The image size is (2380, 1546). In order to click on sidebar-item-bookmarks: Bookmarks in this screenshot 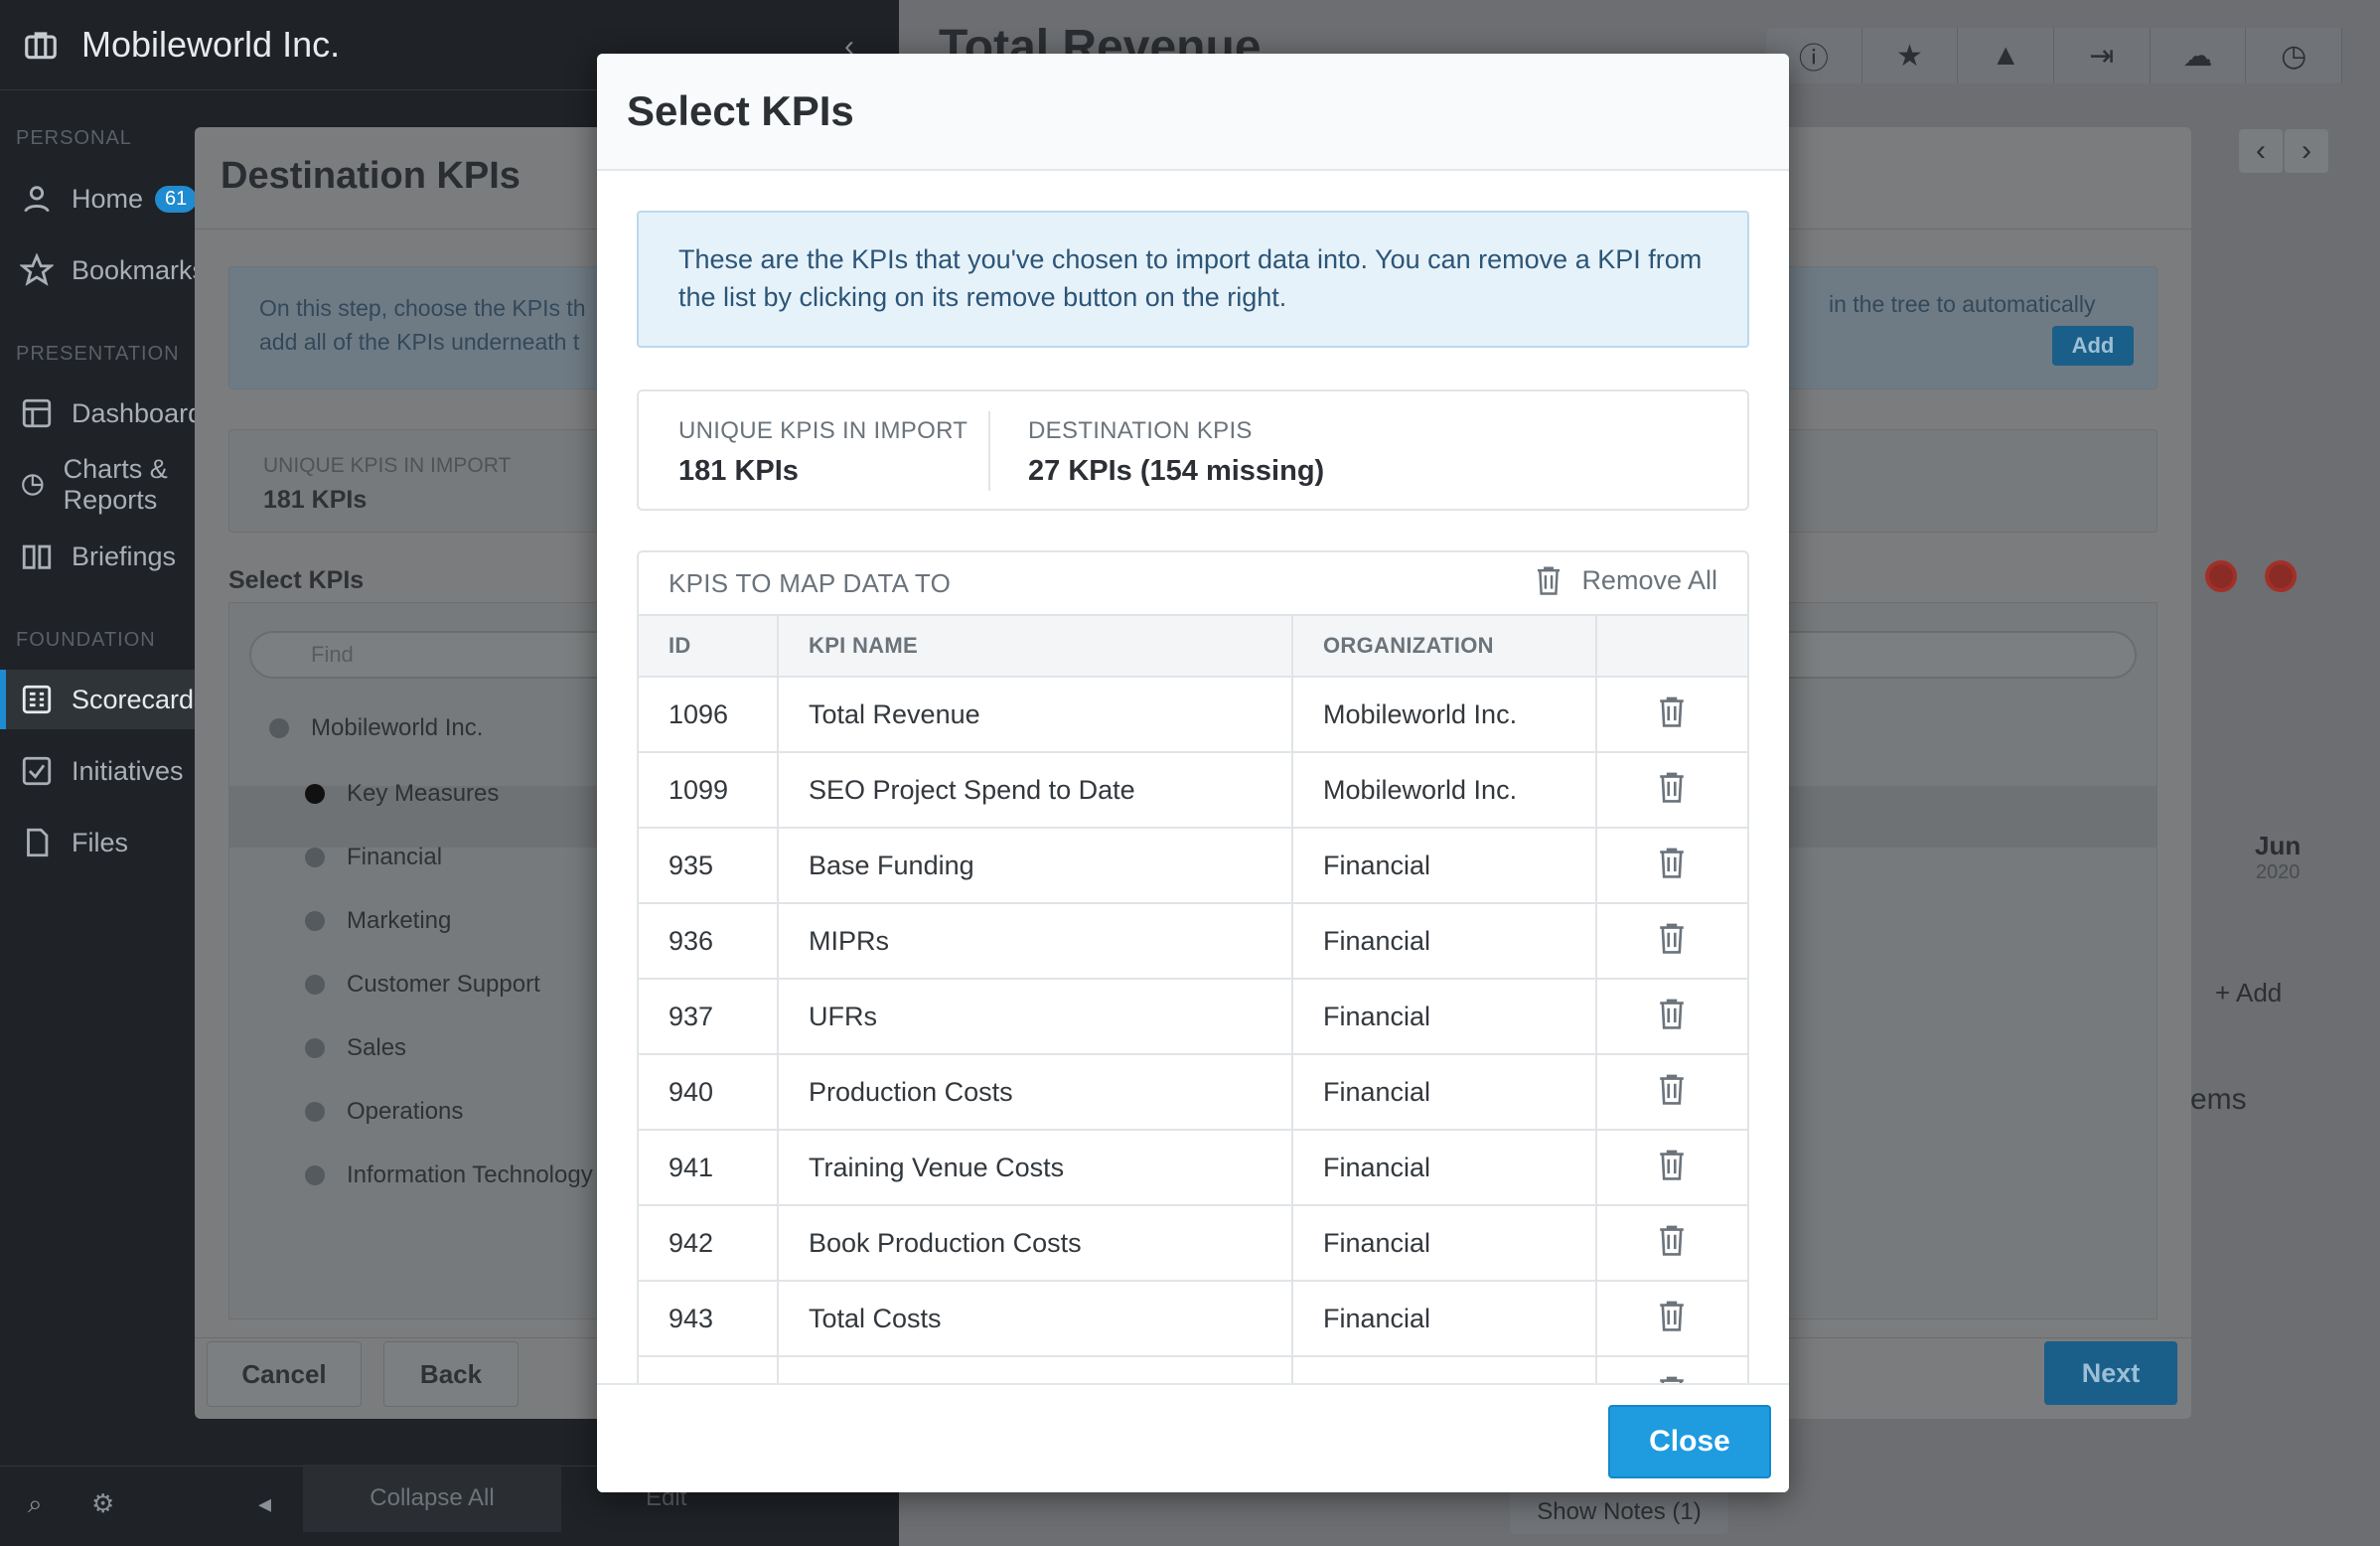, I will do `click(110, 270)`.